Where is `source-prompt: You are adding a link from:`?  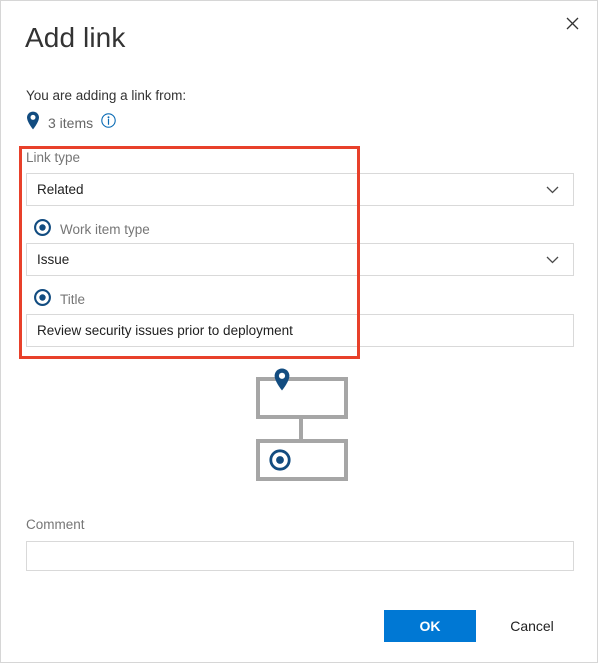 source-prompt: You are adding a link from: is located at coordinates (106, 95).